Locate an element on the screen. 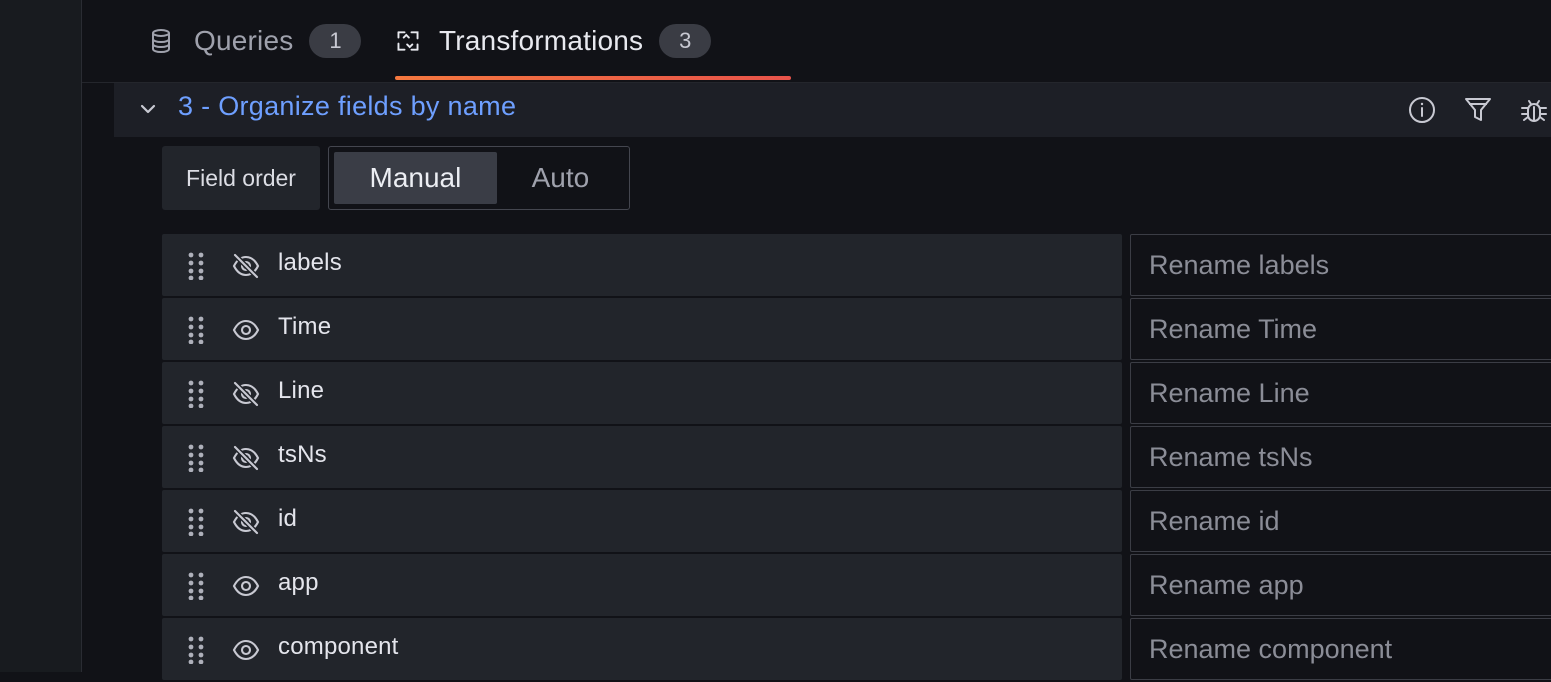 The image size is (1551, 682). field-item: Time is located at coordinates (642, 329).